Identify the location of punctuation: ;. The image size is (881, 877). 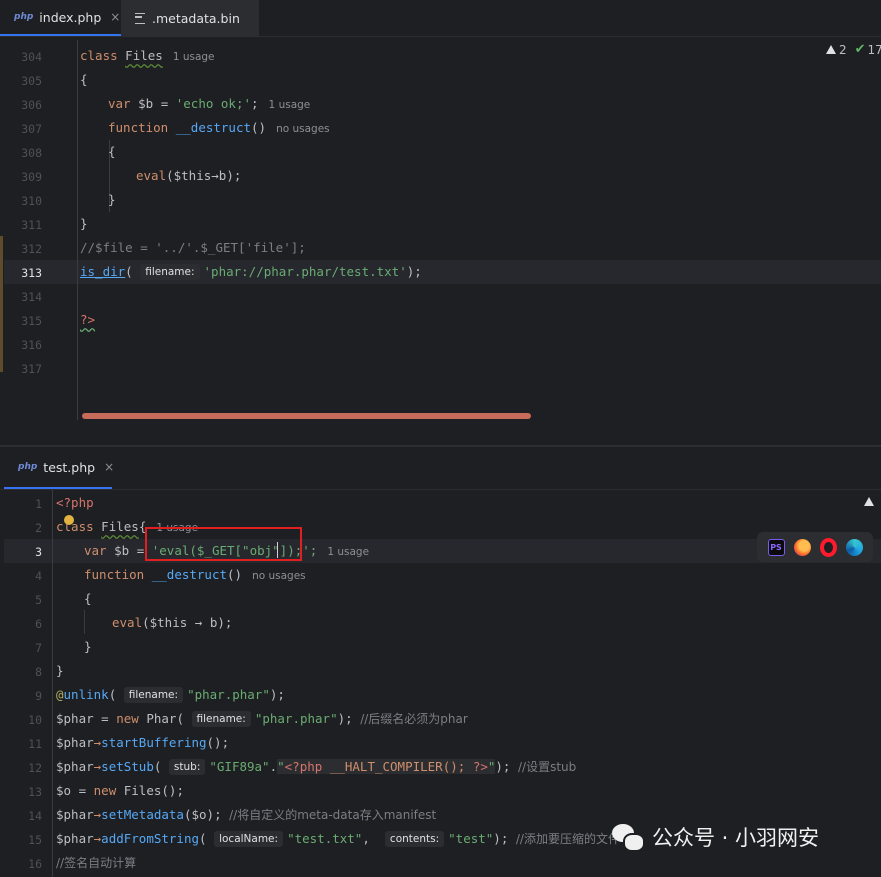
(255, 103).